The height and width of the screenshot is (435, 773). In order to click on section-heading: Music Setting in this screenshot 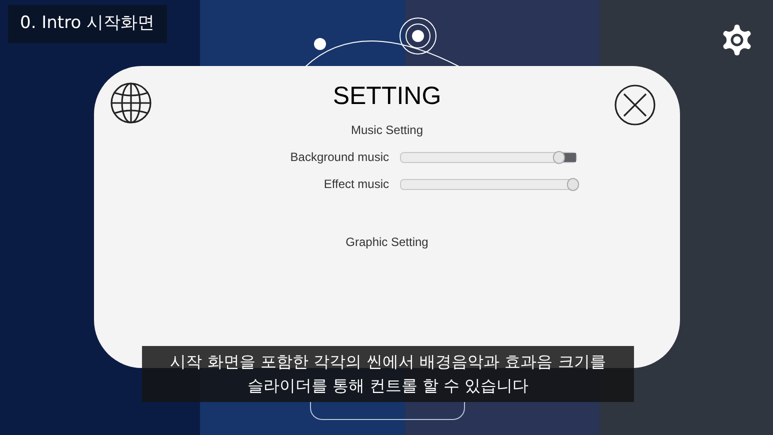, I will do `click(387, 130)`.